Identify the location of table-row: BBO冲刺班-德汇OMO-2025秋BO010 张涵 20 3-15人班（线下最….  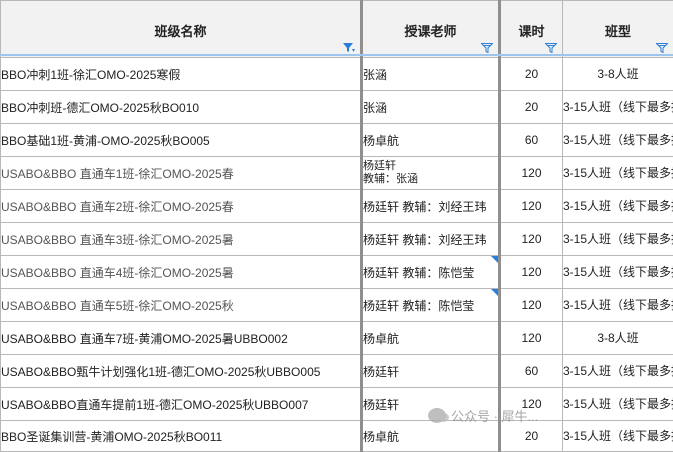
(337, 107).